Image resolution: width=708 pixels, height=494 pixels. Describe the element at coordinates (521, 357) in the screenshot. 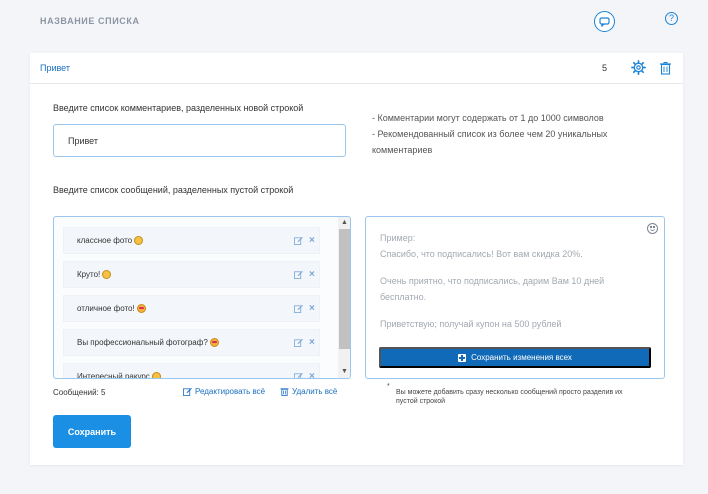

I see `save-all-changes-label: Сохранить изменения всех` at that location.